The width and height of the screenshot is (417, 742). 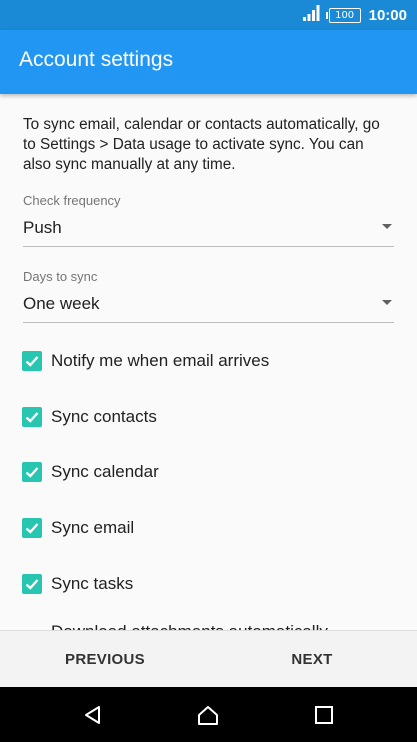 What do you see at coordinates (93, 714) in the screenshot?
I see `back-icon` at bounding box center [93, 714].